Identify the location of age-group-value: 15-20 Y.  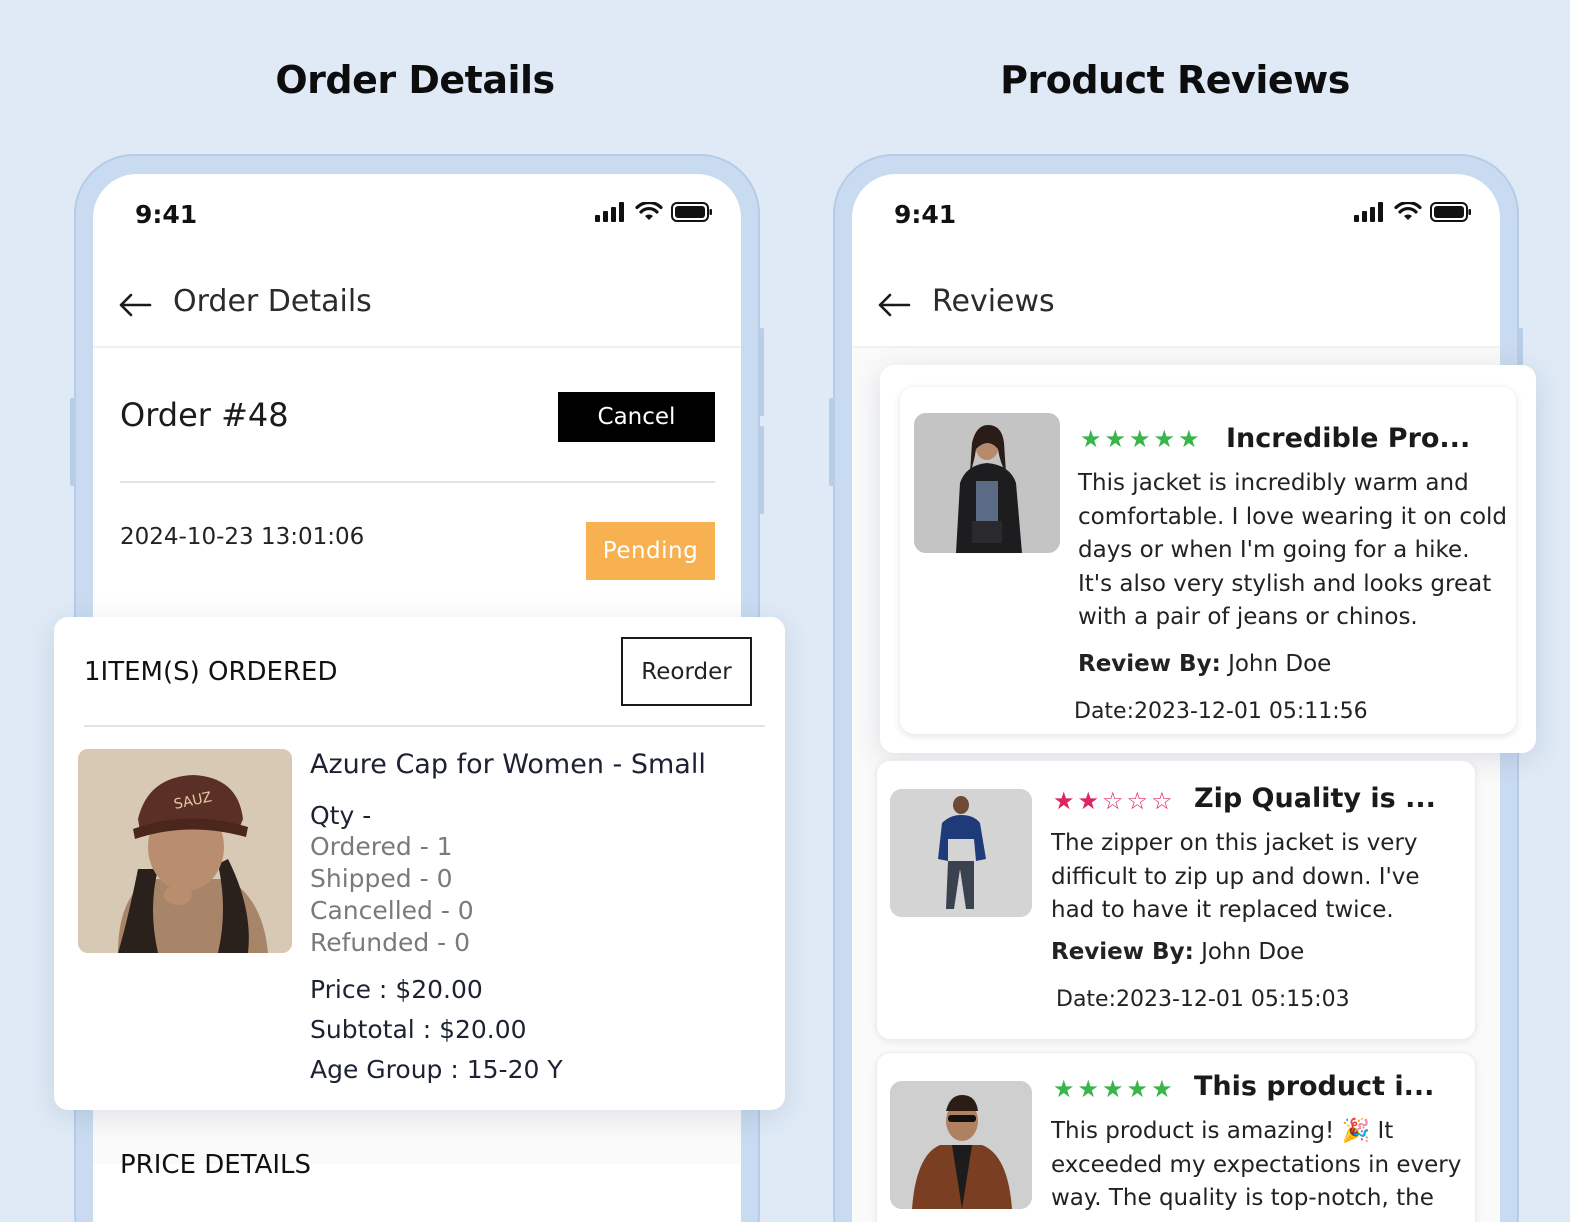
(514, 1069).